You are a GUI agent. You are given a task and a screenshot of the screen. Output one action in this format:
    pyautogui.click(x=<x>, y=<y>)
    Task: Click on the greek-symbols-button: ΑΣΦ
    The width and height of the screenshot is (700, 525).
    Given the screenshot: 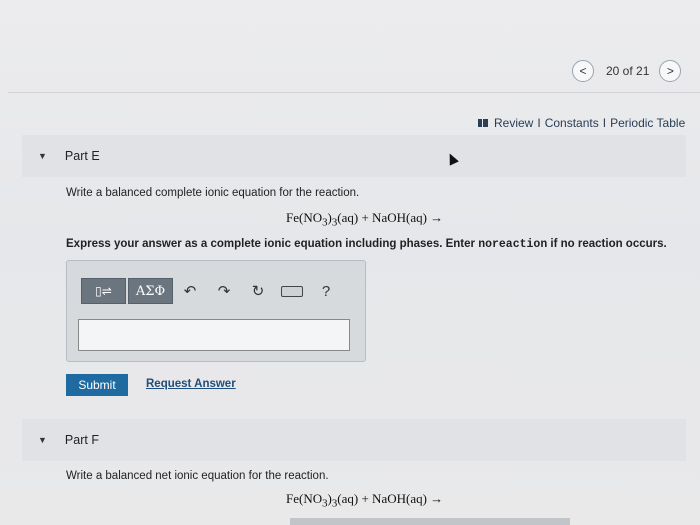 What is the action you would take?
    pyautogui.click(x=150, y=291)
    